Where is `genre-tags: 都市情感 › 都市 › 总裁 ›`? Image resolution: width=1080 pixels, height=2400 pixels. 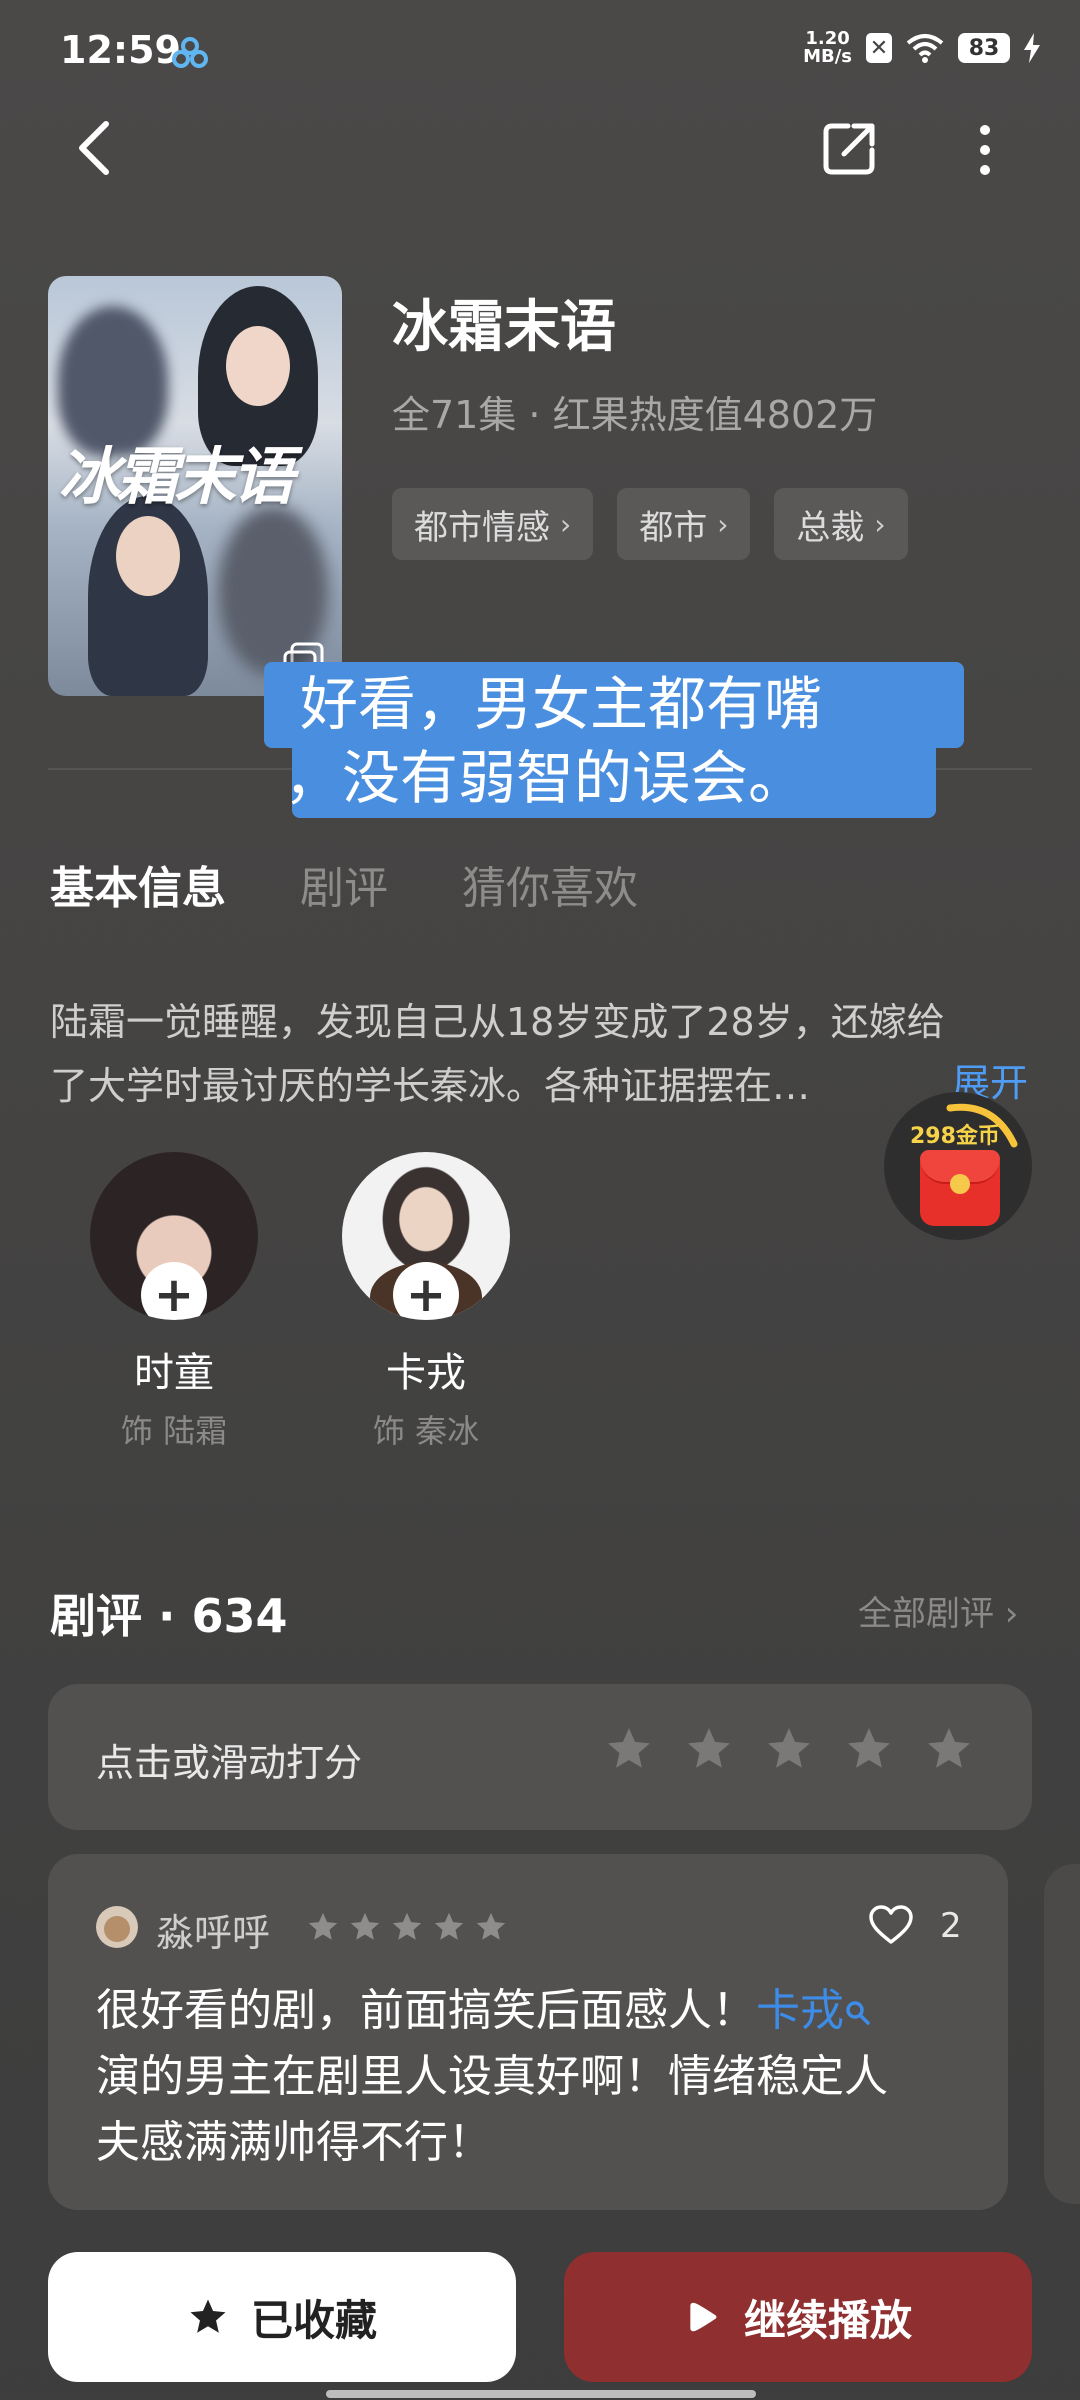
genre-tags: 都市情感 › 都市 › 总裁 › is located at coordinates (650, 524).